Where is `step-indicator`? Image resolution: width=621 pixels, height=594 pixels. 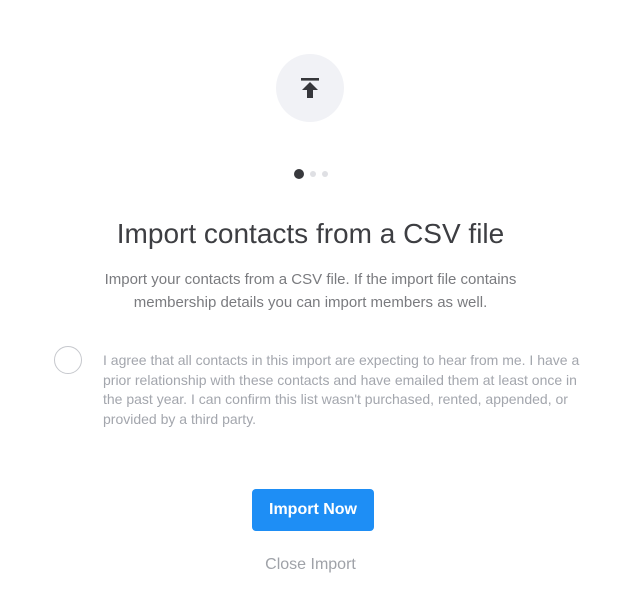
step-indicator is located at coordinates (310, 174).